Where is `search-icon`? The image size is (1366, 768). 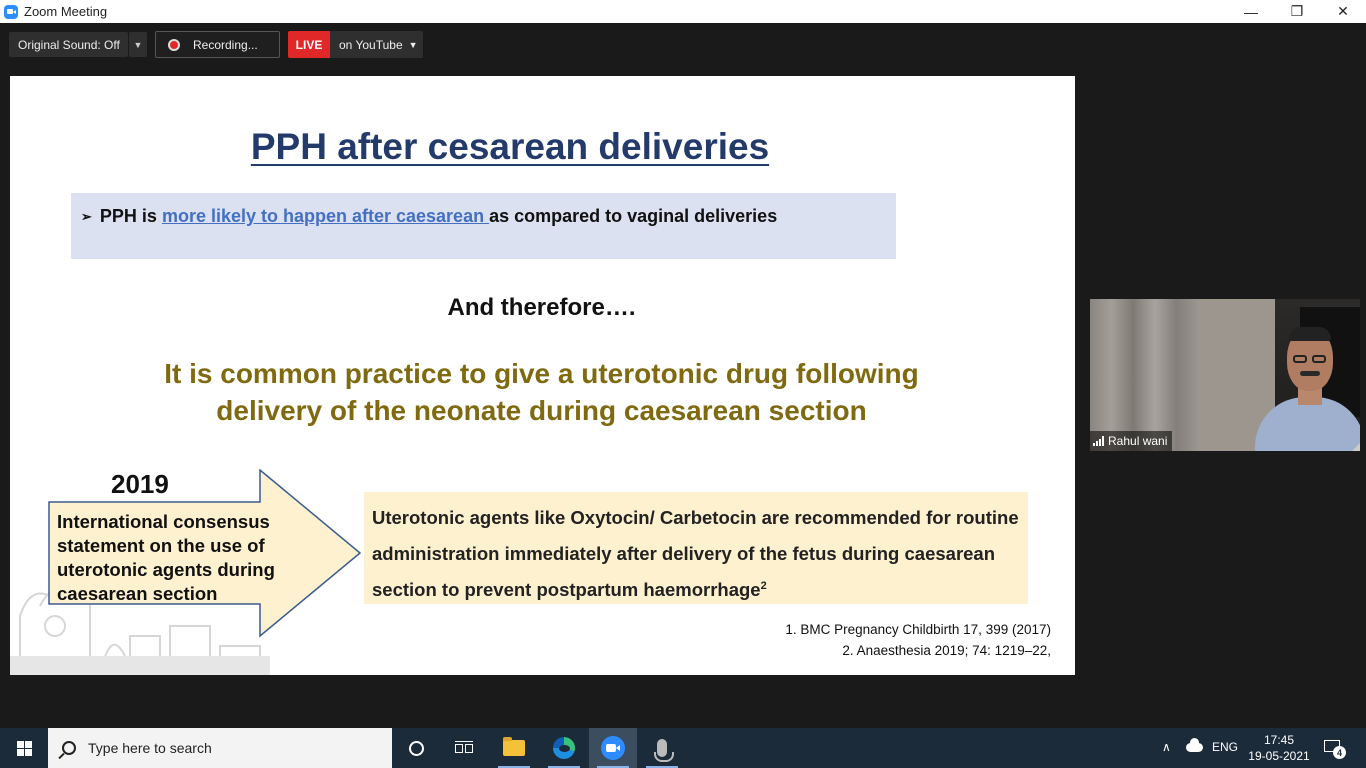
search-icon is located at coordinates (69, 748).